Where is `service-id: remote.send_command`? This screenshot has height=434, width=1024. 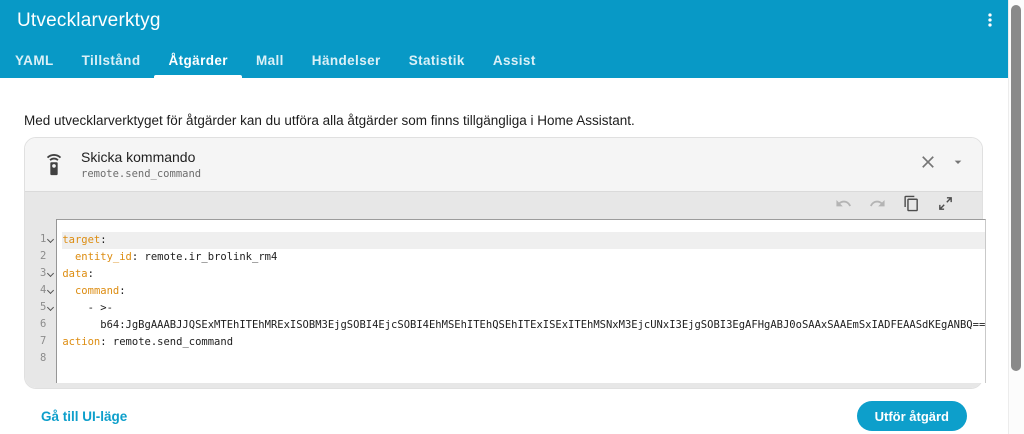
service-id: remote.send_command is located at coordinates (141, 174).